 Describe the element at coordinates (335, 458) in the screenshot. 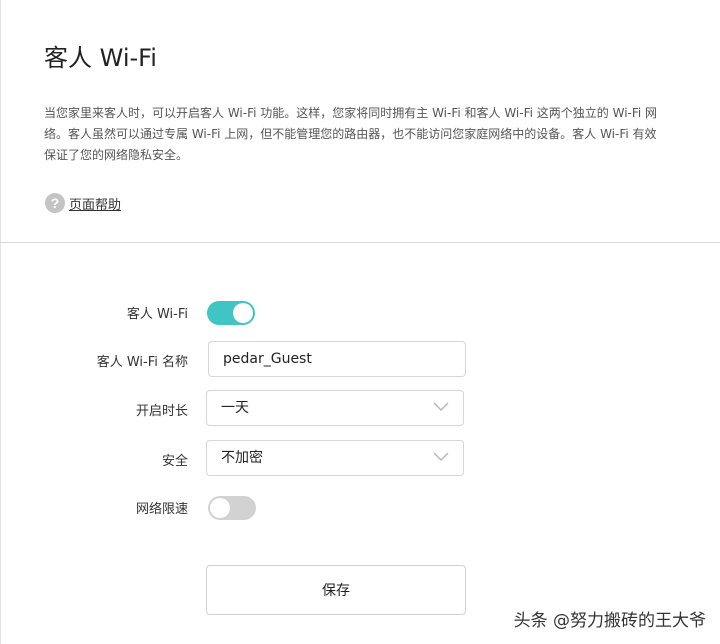

I see `security-select: 不加密` at that location.